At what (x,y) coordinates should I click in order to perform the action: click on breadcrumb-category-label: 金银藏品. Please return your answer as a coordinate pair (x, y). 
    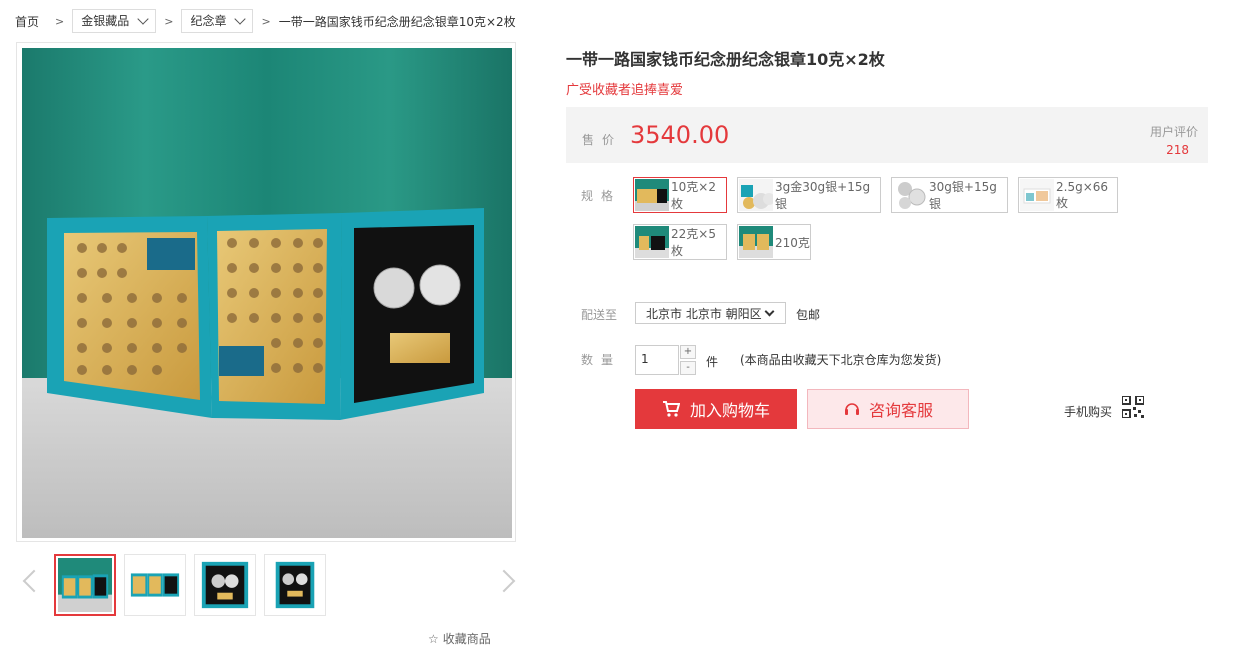
    Looking at the image, I should click on (105, 21).